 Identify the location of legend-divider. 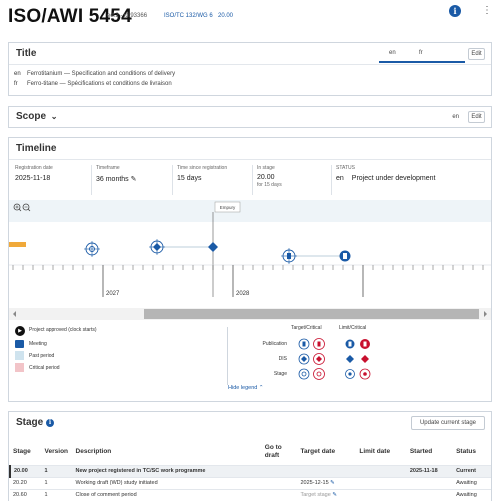
(227, 356).